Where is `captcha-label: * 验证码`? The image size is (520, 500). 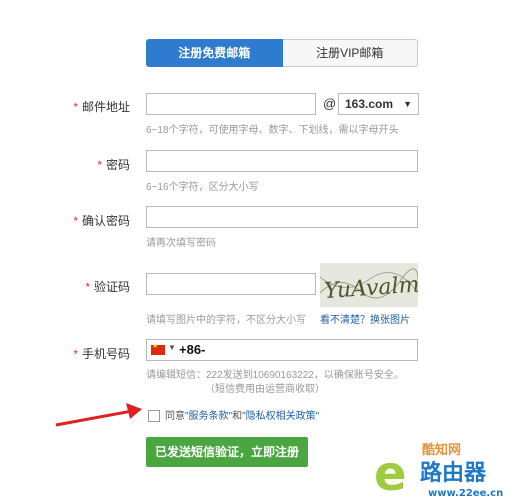
captcha-label: * 验证码 is located at coordinates (85, 286).